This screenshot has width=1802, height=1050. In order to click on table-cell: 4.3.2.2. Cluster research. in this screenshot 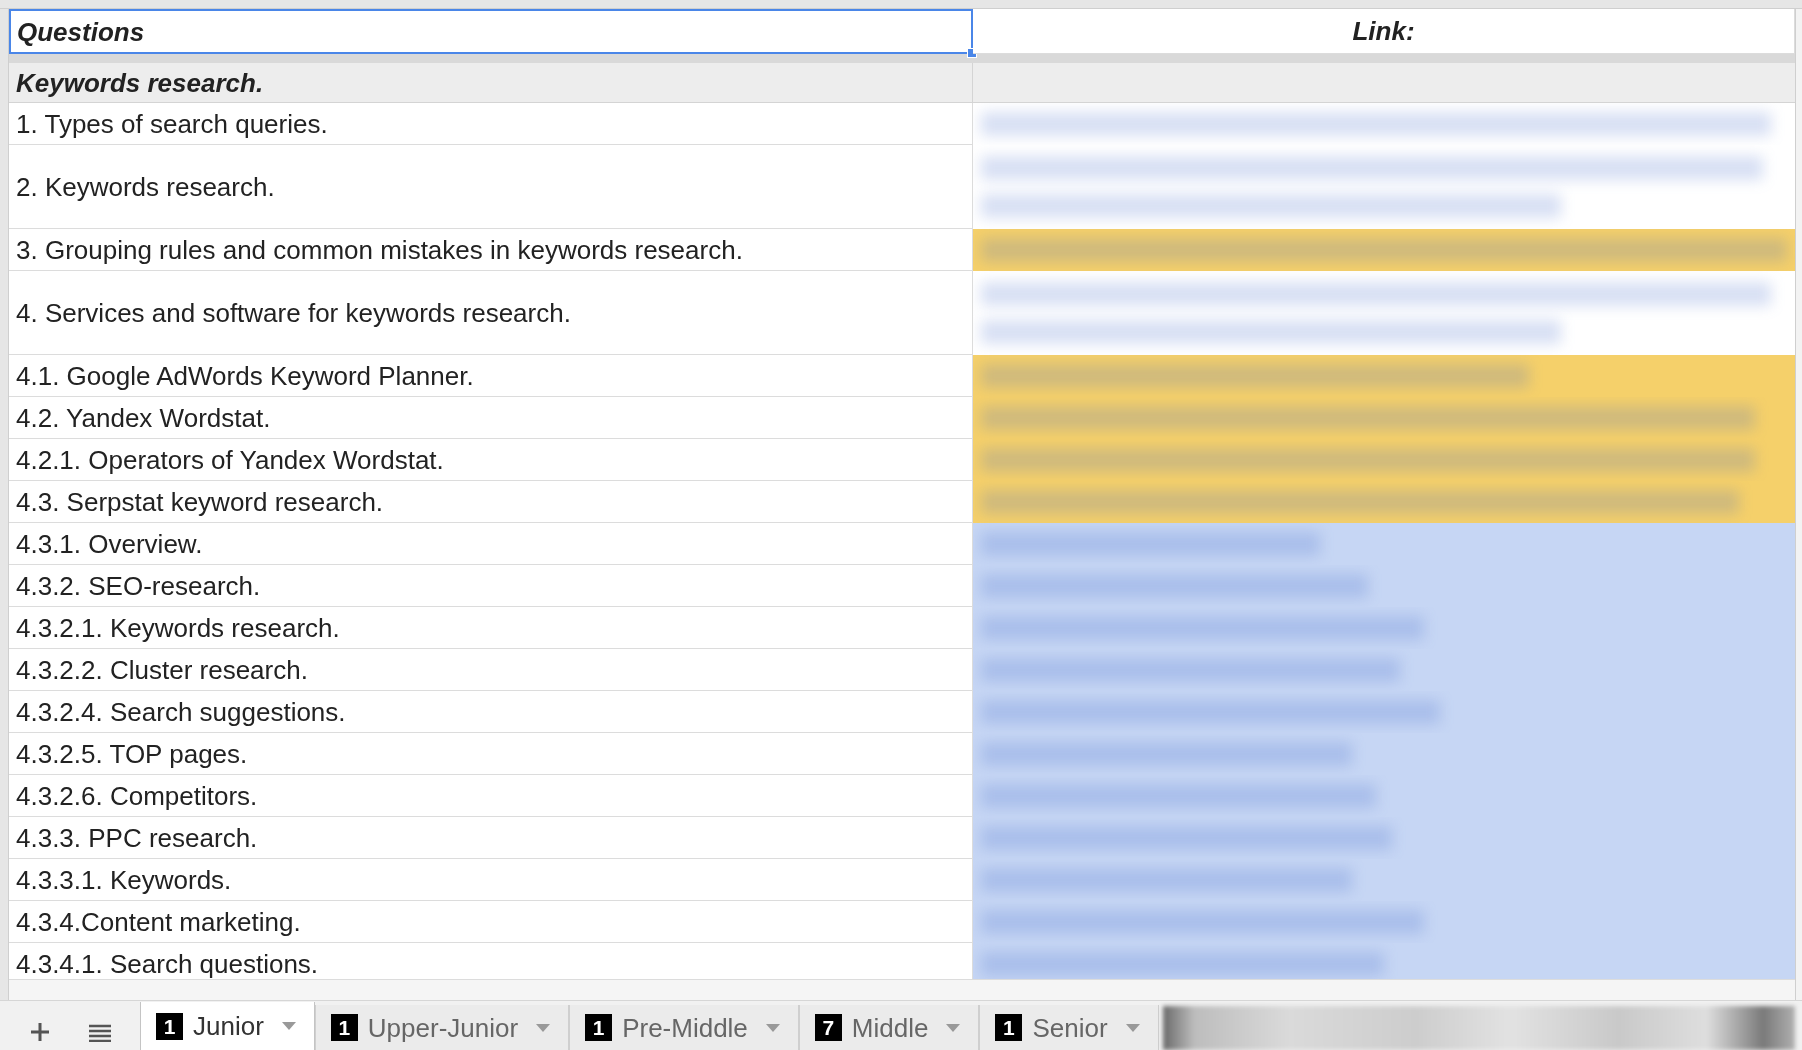, I will do `click(491, 670)`.